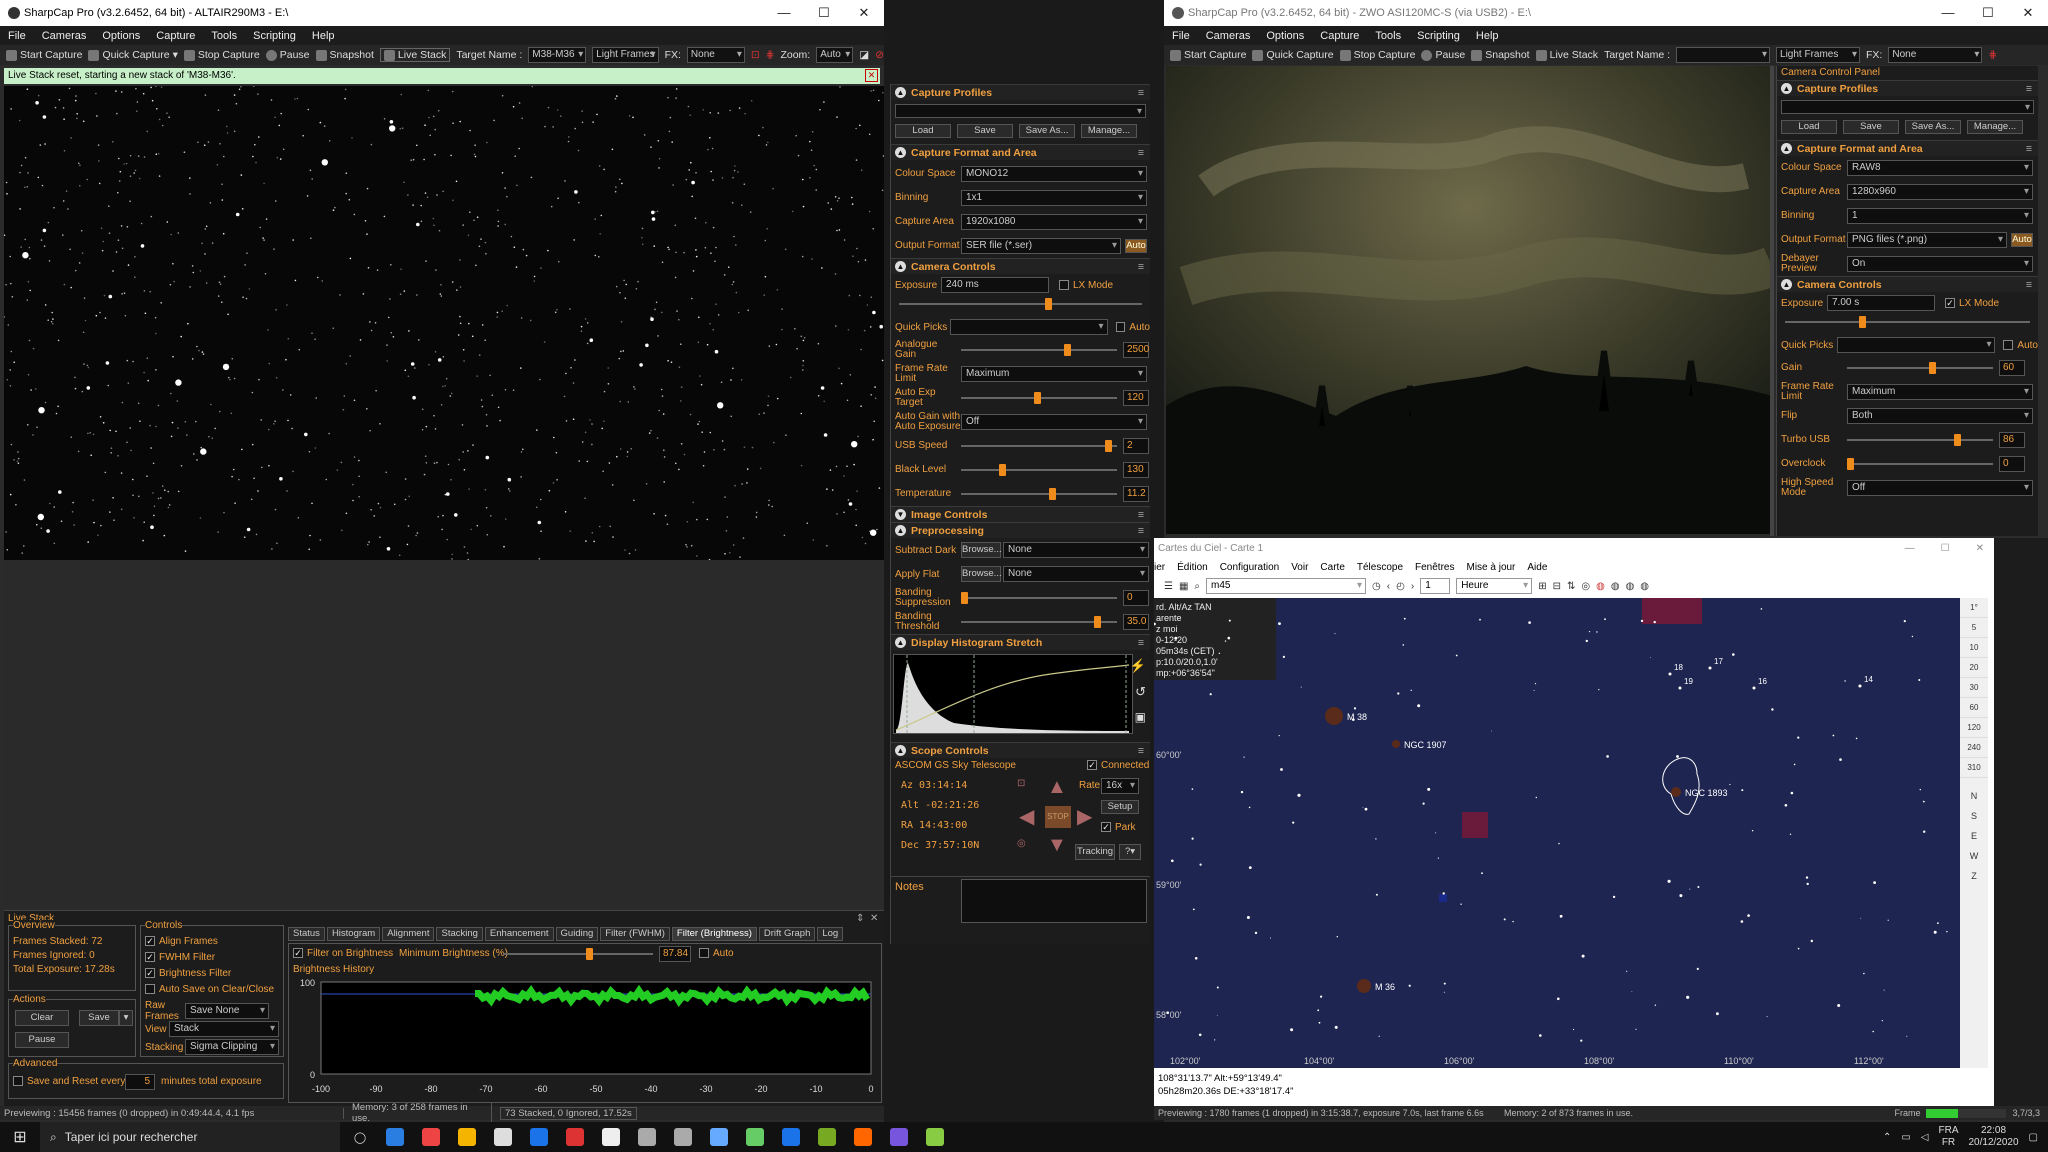 The image size is (2048, 1152). I want to click on menu-item: Capture, so click(1339, 36).